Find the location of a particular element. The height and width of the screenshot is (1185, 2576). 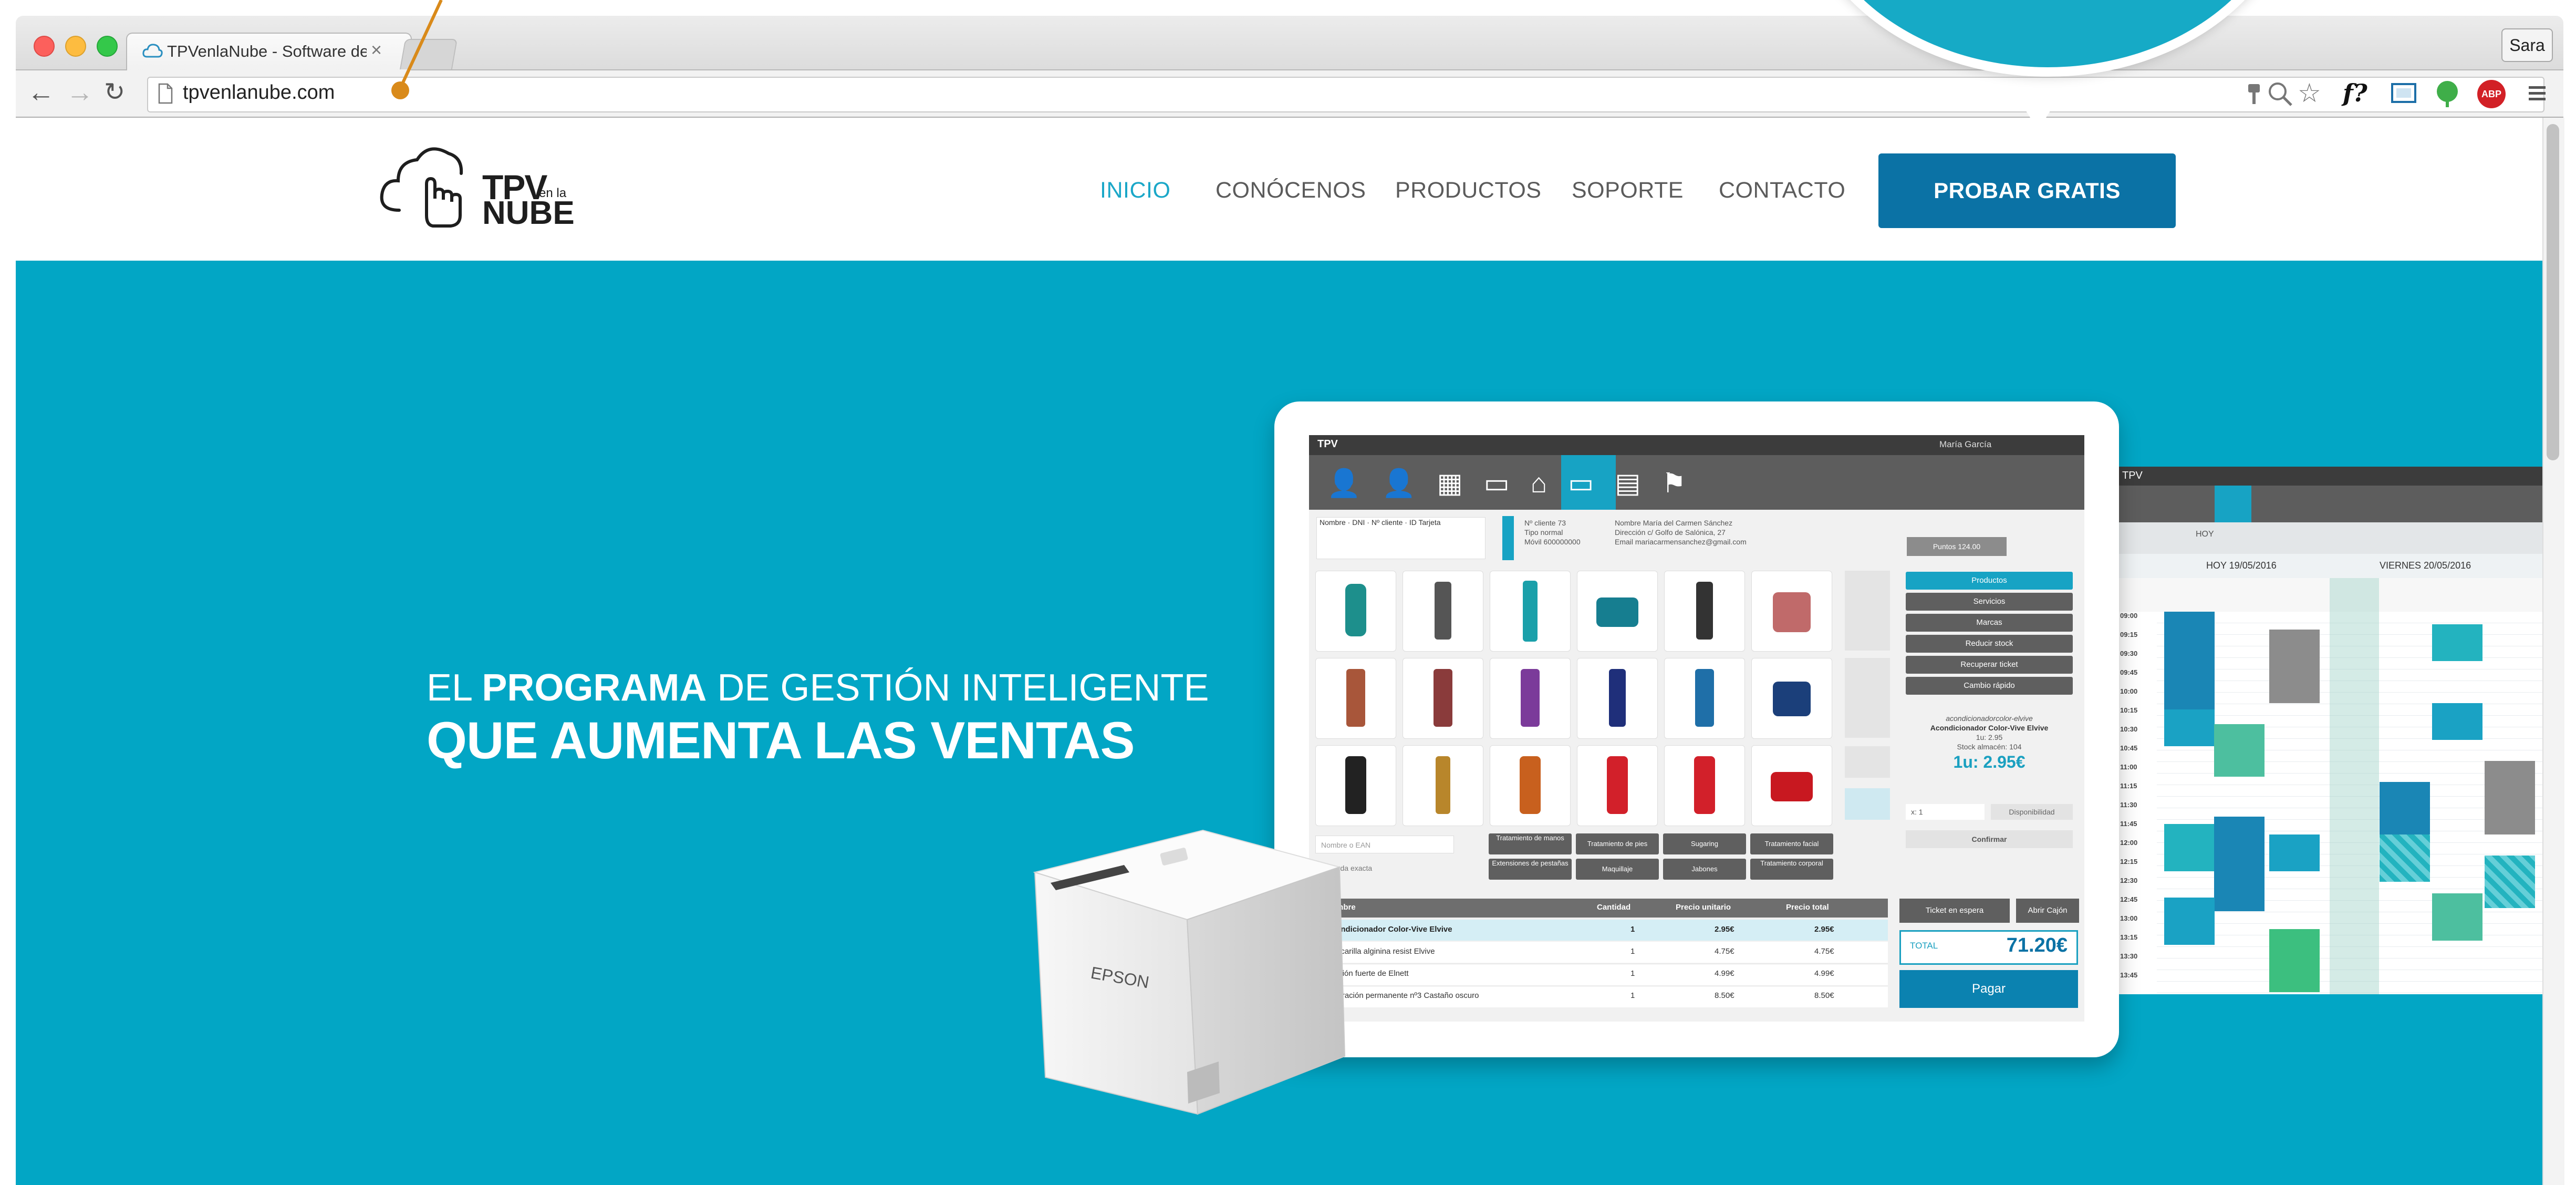

agenda-time-label: 12:45 is located at coordinates (2129, 899).